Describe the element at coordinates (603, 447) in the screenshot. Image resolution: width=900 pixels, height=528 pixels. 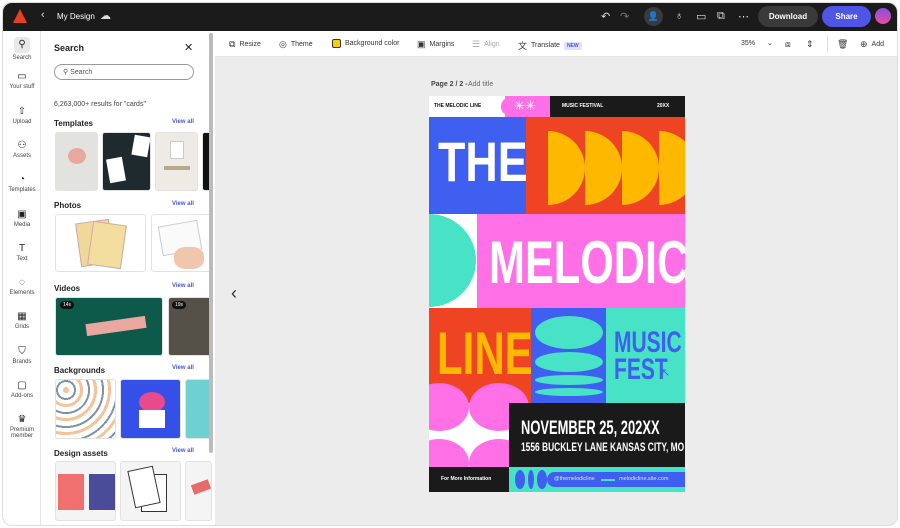
I see `poster-address: 1556 BUCKLEY LANE KANSAS CITY, MO` at that location.